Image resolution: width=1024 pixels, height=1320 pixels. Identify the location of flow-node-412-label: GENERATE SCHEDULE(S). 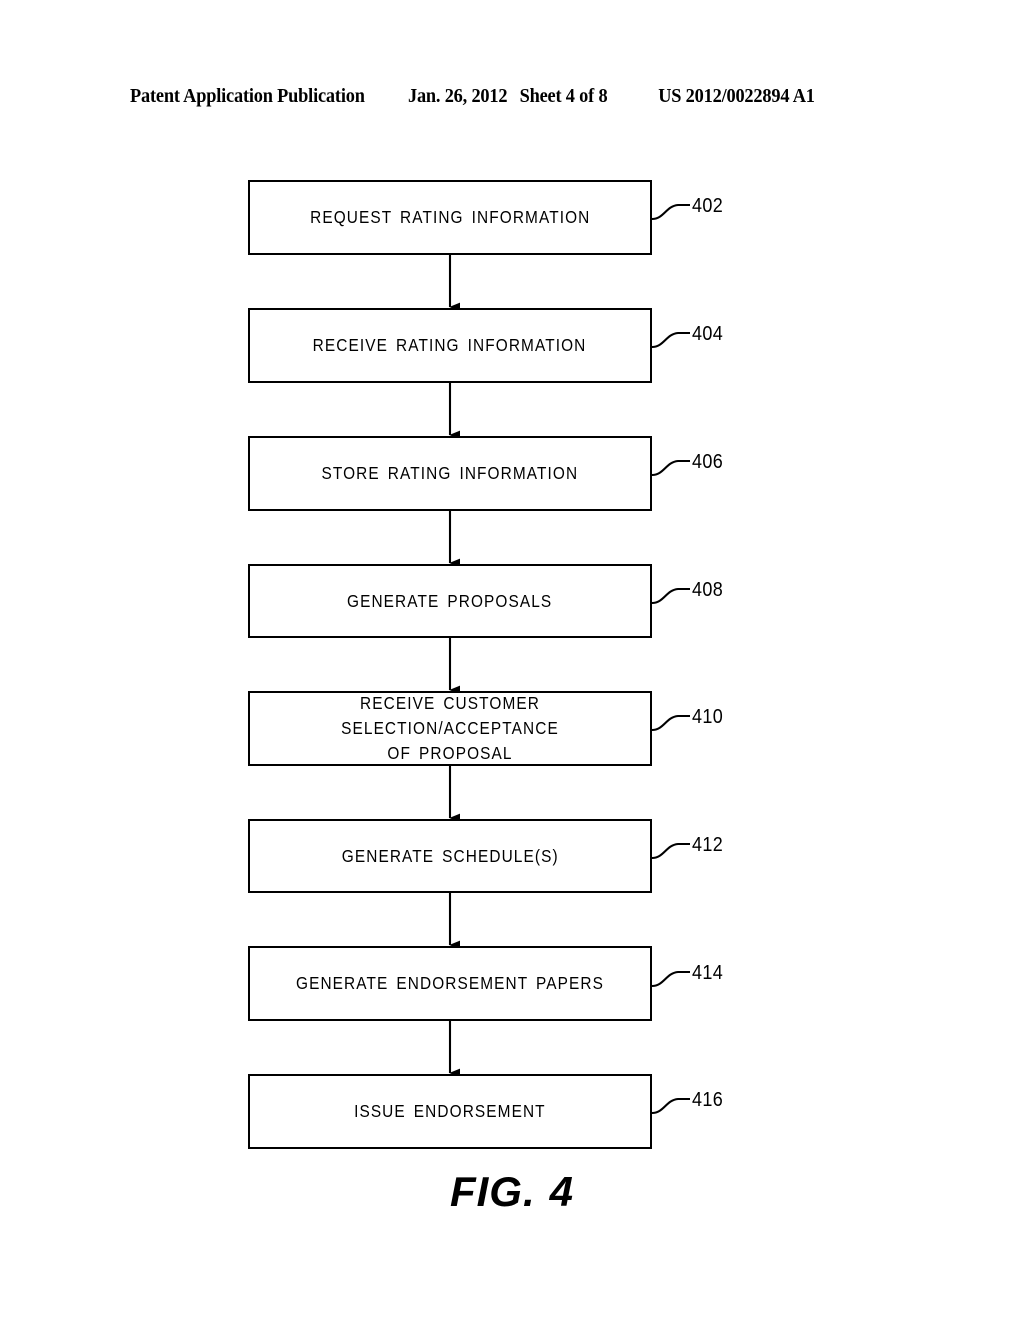
(450, 855).